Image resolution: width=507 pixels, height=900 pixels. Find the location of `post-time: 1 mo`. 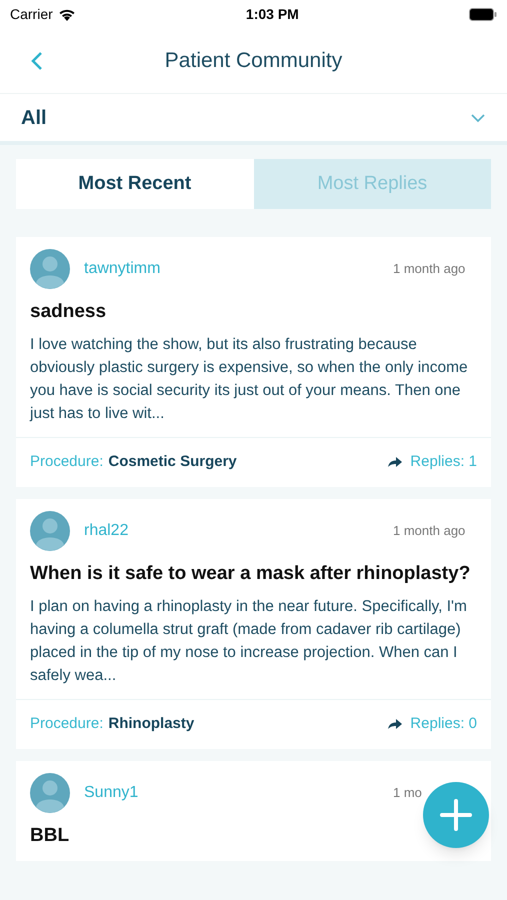

post-time: 1 mo is located at coordinates (408, 793).